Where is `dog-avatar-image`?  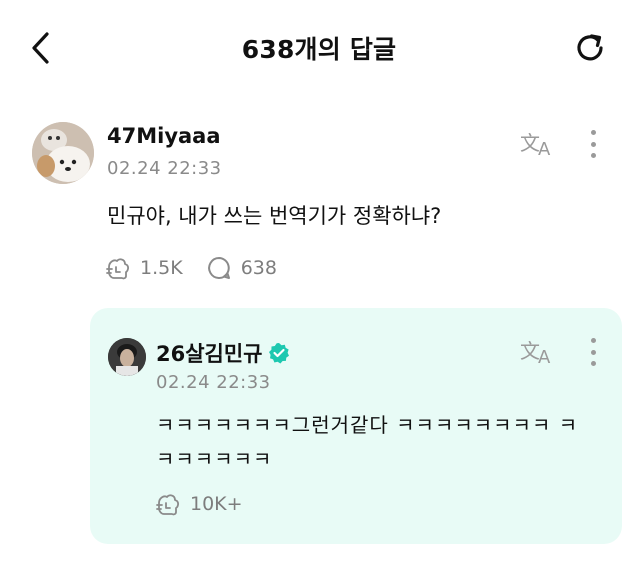 dog-avatar-image is located at coordinates (63, 153).